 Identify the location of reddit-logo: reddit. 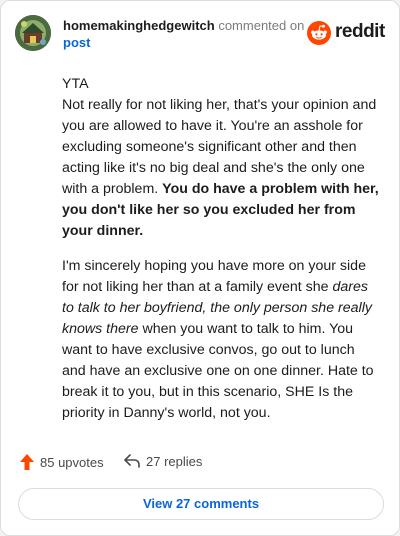
(346, 34).